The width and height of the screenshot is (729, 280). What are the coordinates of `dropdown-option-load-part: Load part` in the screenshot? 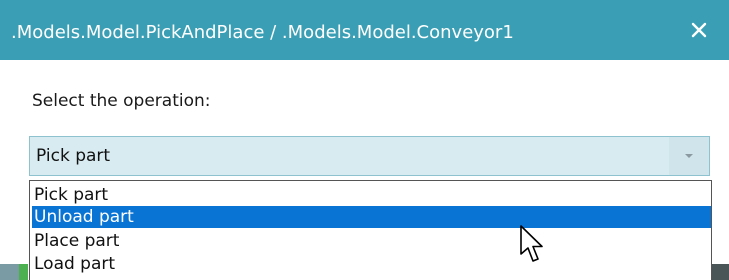 It's located at (371, 264).